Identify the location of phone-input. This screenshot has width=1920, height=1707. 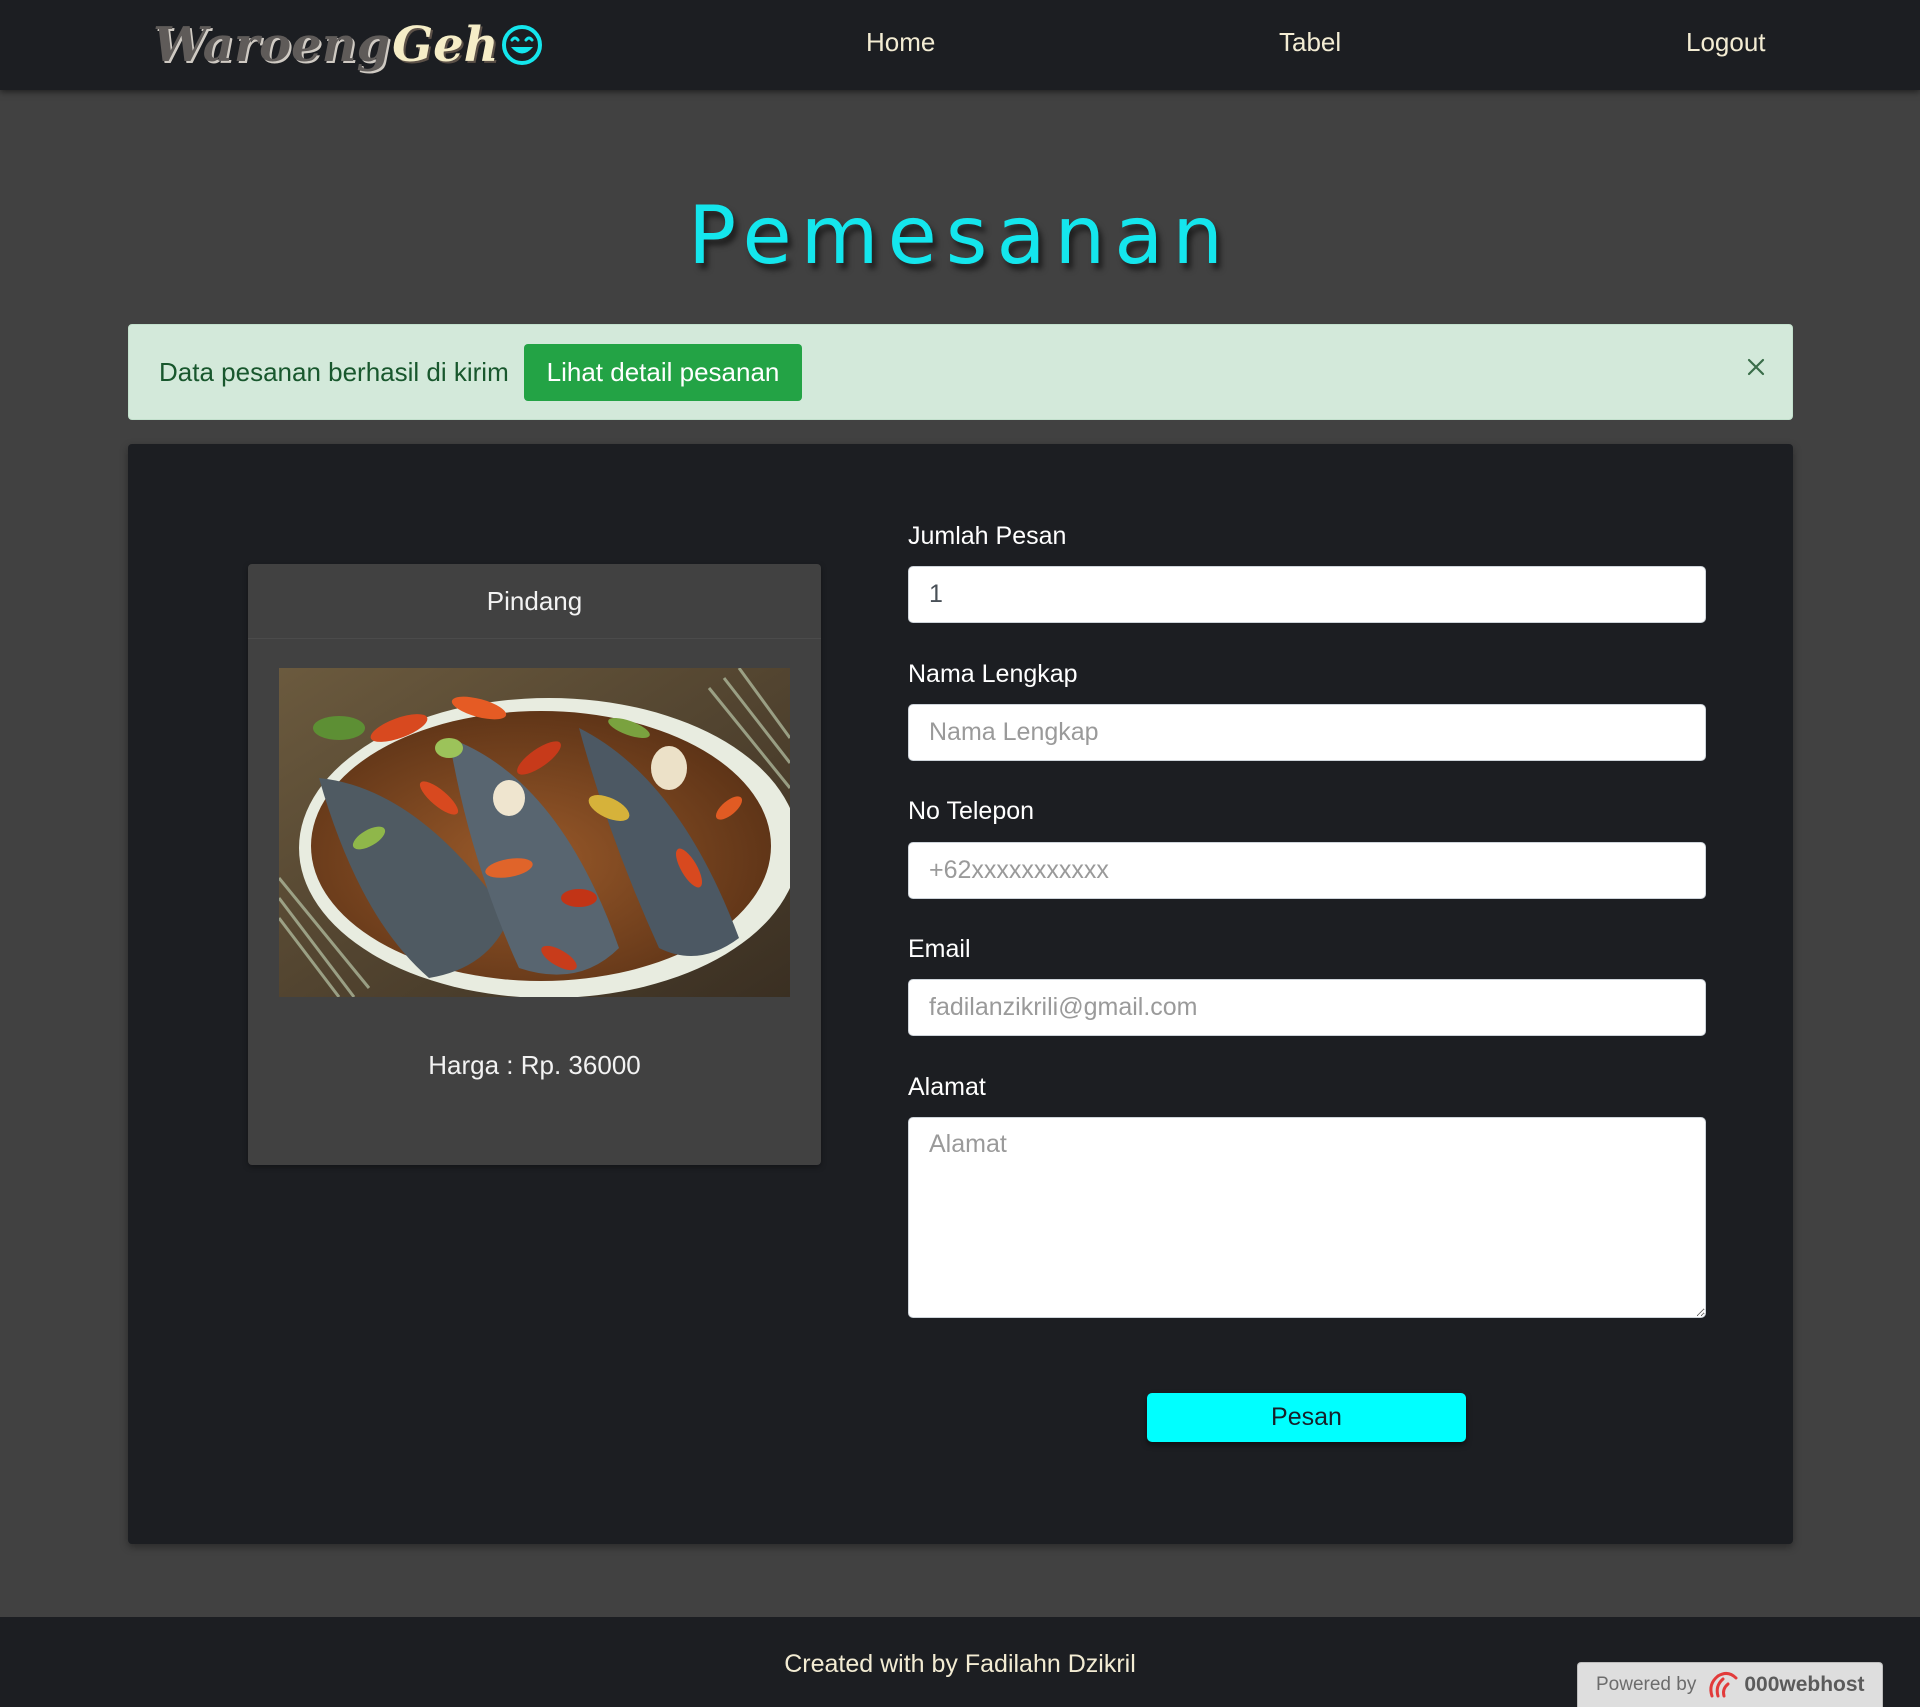
(1307, 870).